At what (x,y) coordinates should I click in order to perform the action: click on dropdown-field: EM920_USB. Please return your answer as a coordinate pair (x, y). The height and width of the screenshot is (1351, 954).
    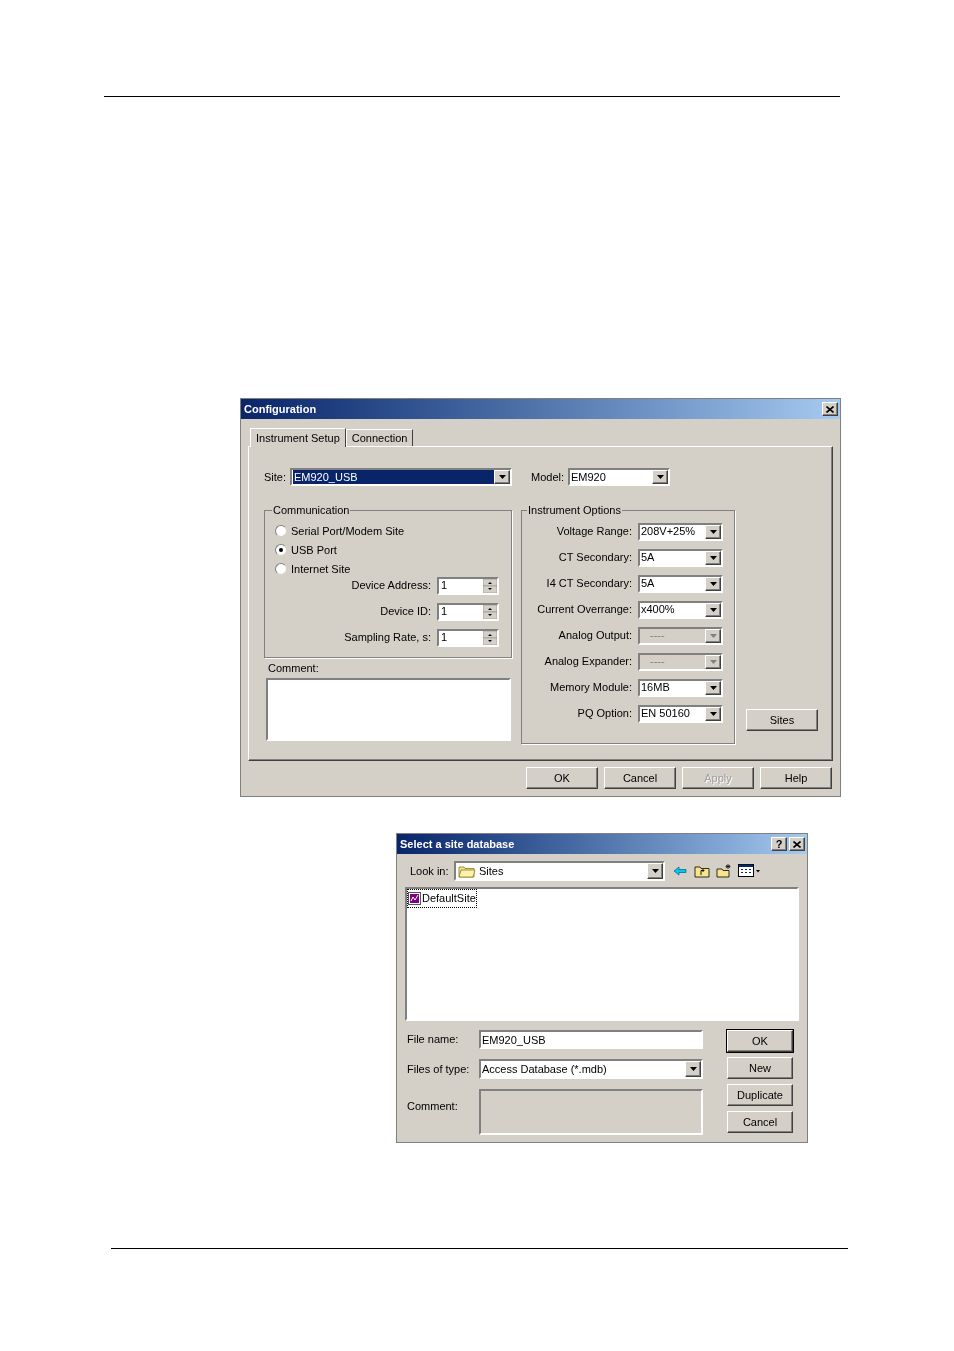
    Looking at the image, I should click on (401, 477).